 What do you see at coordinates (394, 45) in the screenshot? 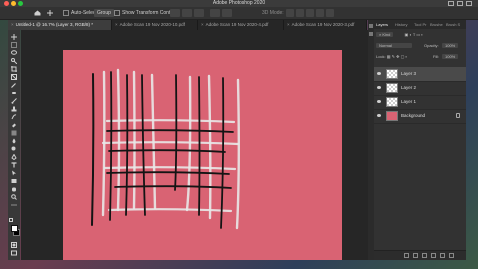
I see `blend-mode-dropdown: Normal` at bounding box center [394, 45].